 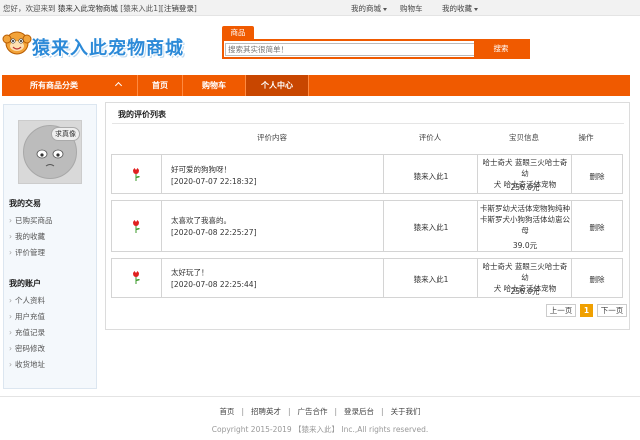 I want to click on sidebar-item-profile: 个人资料, so click(x=27, y=300).